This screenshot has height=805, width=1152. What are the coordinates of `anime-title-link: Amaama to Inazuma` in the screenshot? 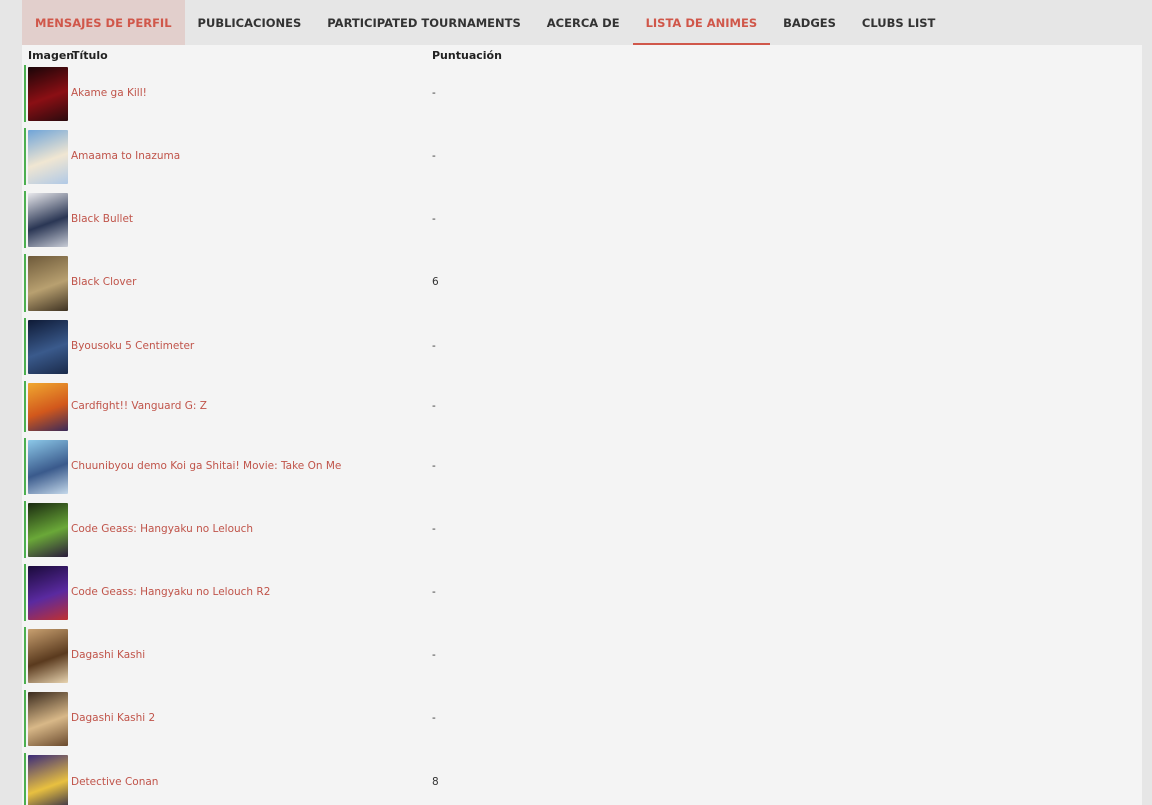 It's located at (125, 156).